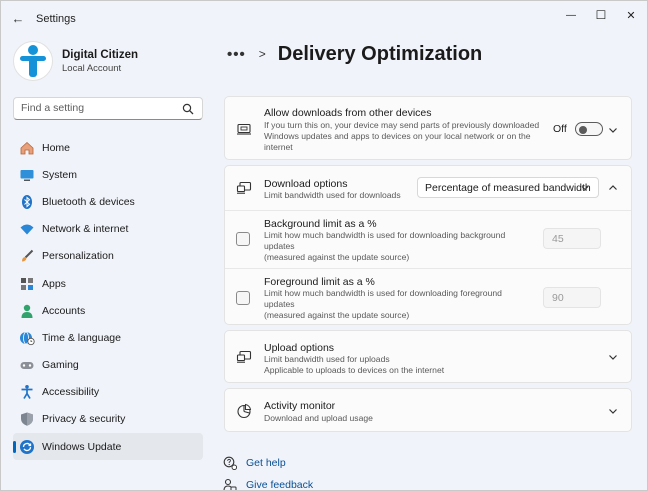 Image resolution: width=648 pixels, height=491 pixels. I want to click on sidebar-item-apps: Apps, so click(108, 283).